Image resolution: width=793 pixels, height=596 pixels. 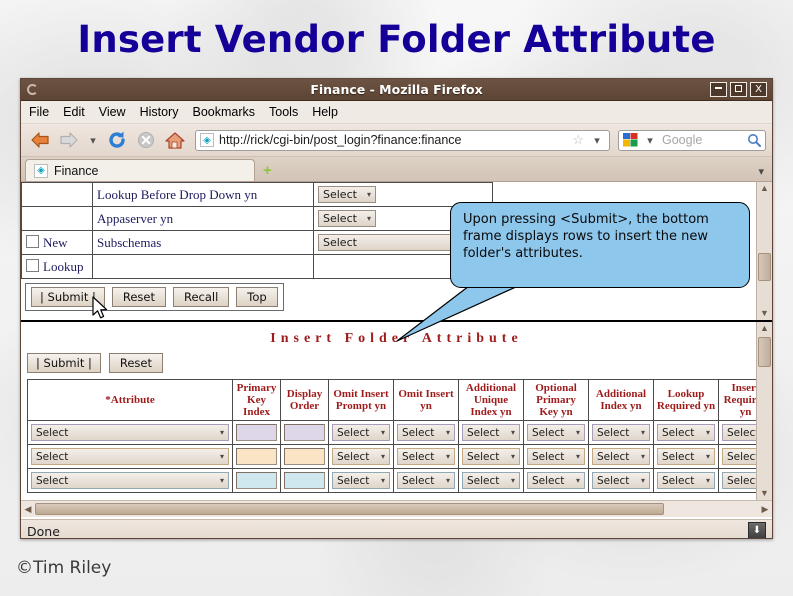 I want to click on menu-item-help: Help, so click(x=325, y=112).